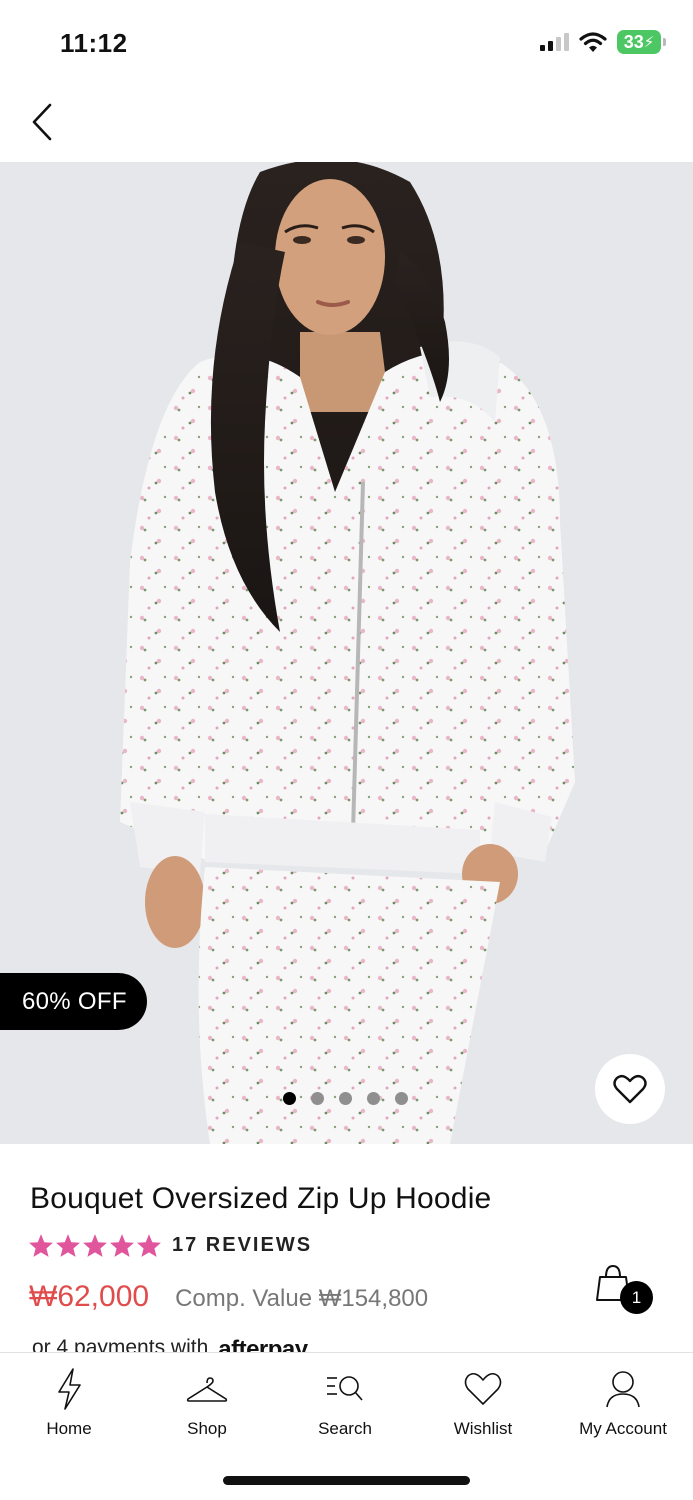 Image resolution: width=693 pixels, height=1500 pixels. I want to click on chevron-left-icon, so click(42, 122).